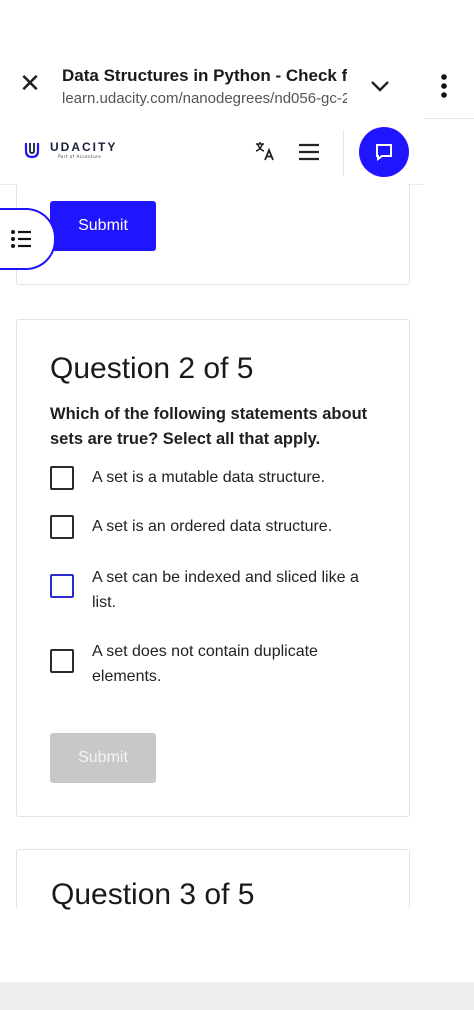 The height and width of the screenshot is (1010, 474). I want to click on question-3-card: Question 3 of 5, so click(213, 879).